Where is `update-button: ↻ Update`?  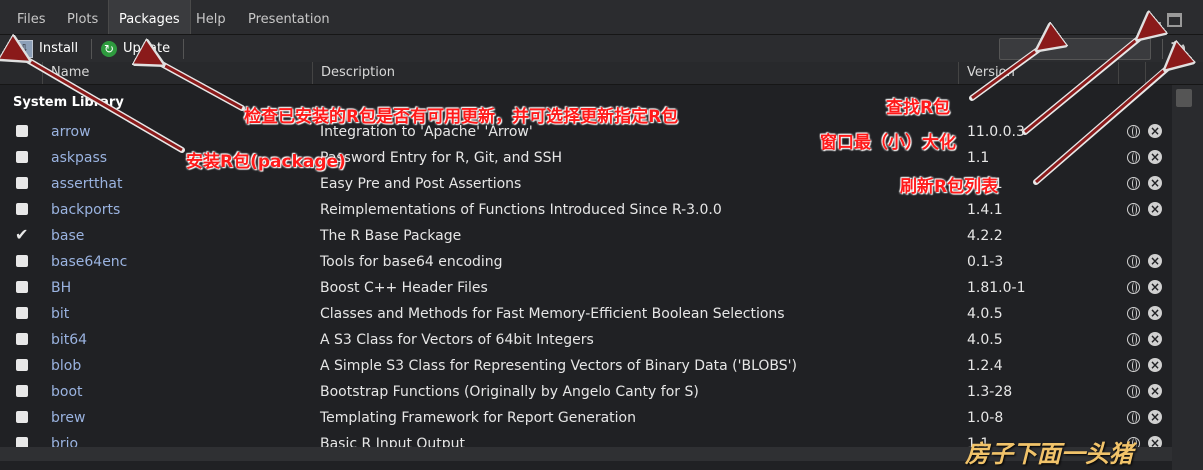 update-button: ↻ Update is located at coordinates (135, 49).